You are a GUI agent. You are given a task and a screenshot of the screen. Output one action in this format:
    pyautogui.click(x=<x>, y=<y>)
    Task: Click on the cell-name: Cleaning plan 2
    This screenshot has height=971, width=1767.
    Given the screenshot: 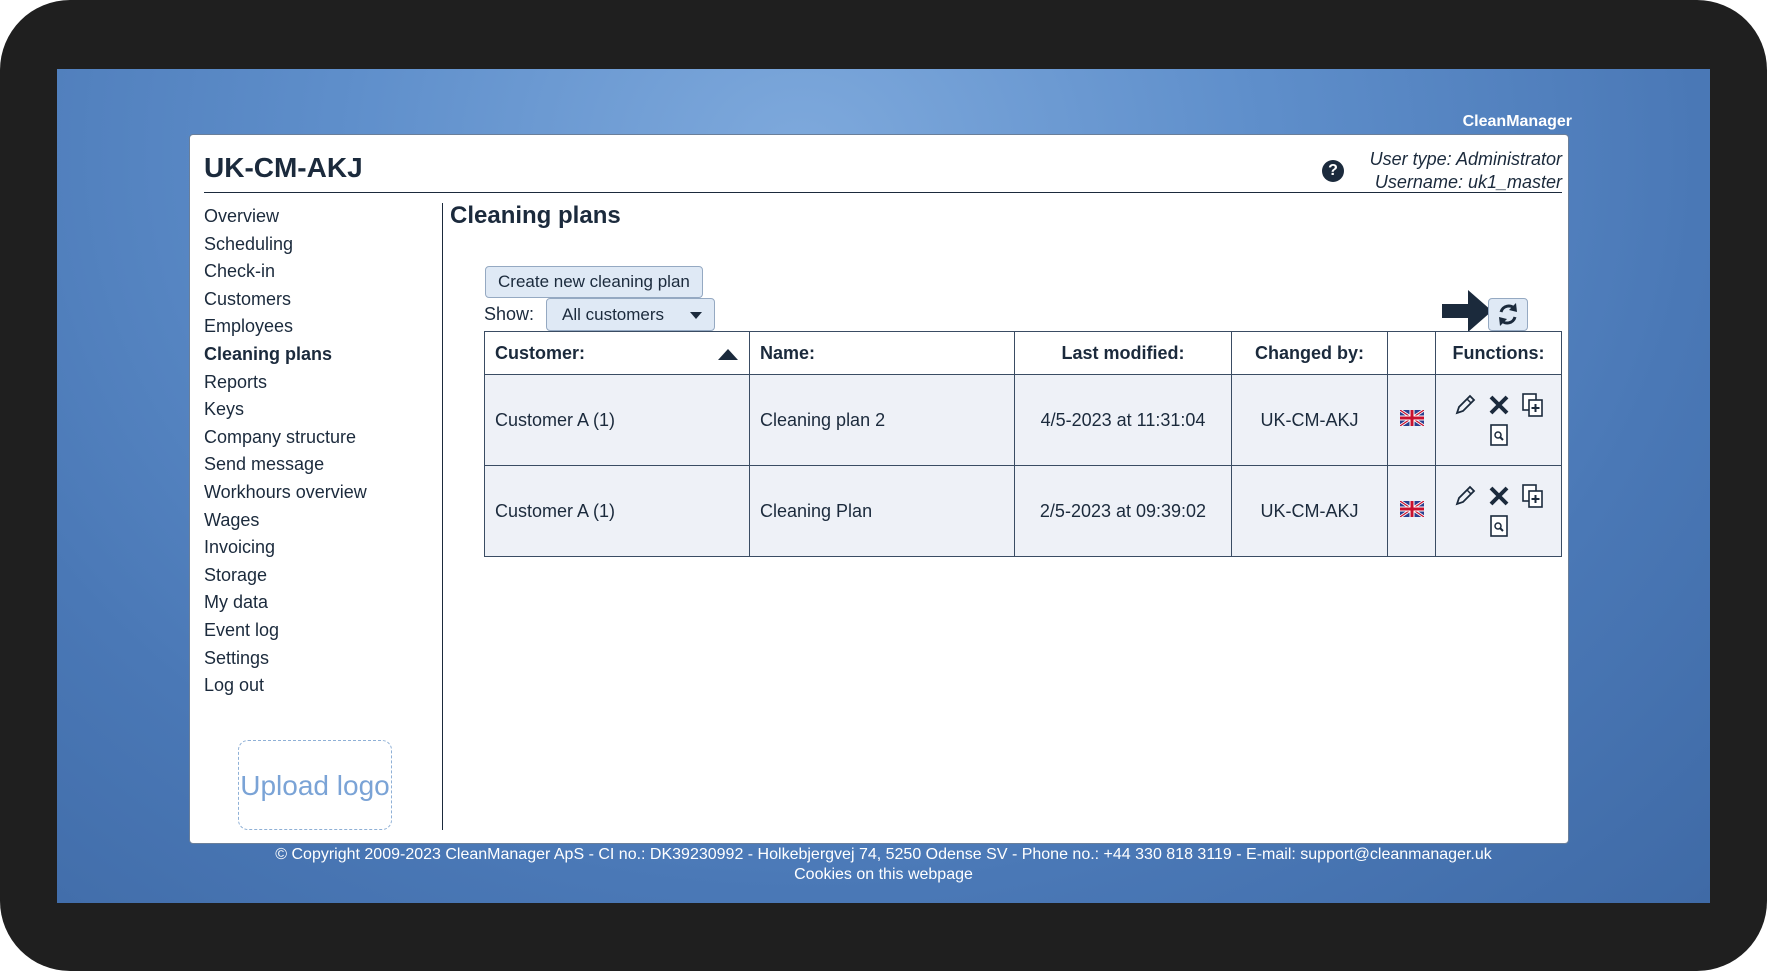 What is the action you would take?
    pyautogui.click(x=882, y=420)
    